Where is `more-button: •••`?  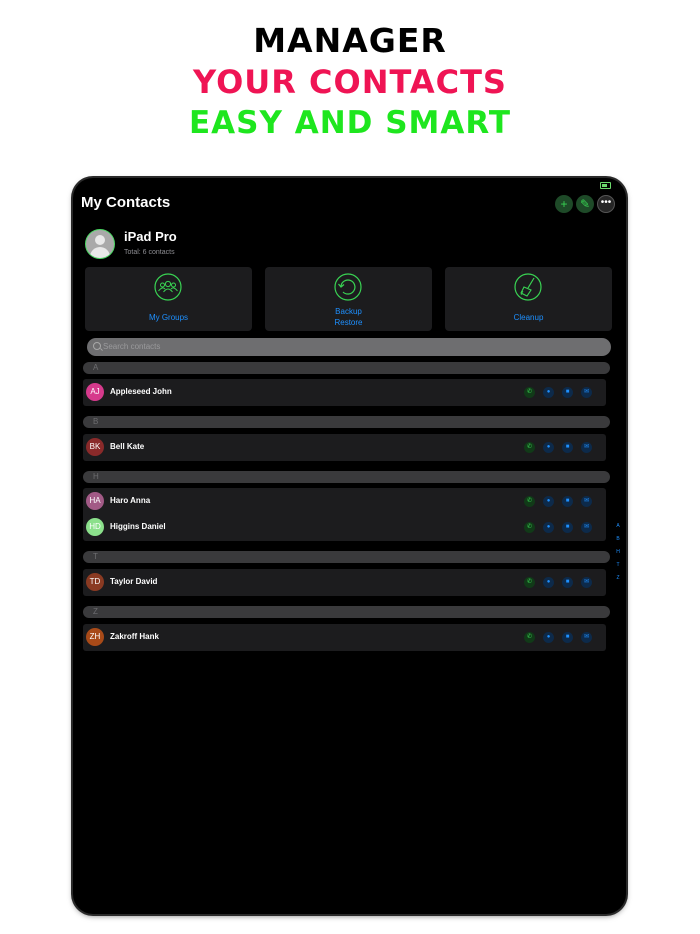
more-button: ••• is located at coordinates (606, 204).